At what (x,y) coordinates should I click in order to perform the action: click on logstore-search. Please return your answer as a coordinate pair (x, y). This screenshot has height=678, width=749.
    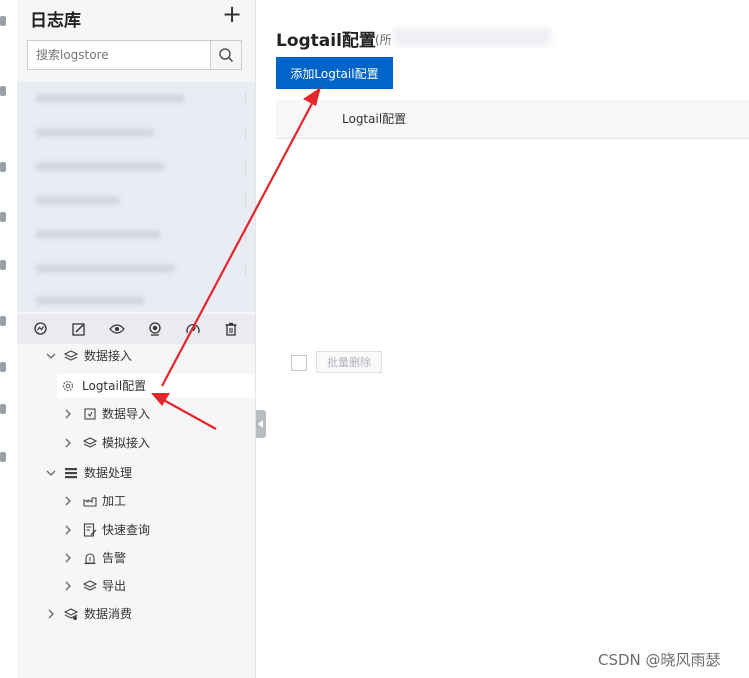
    Looking at the image, I should click on (134, 55).